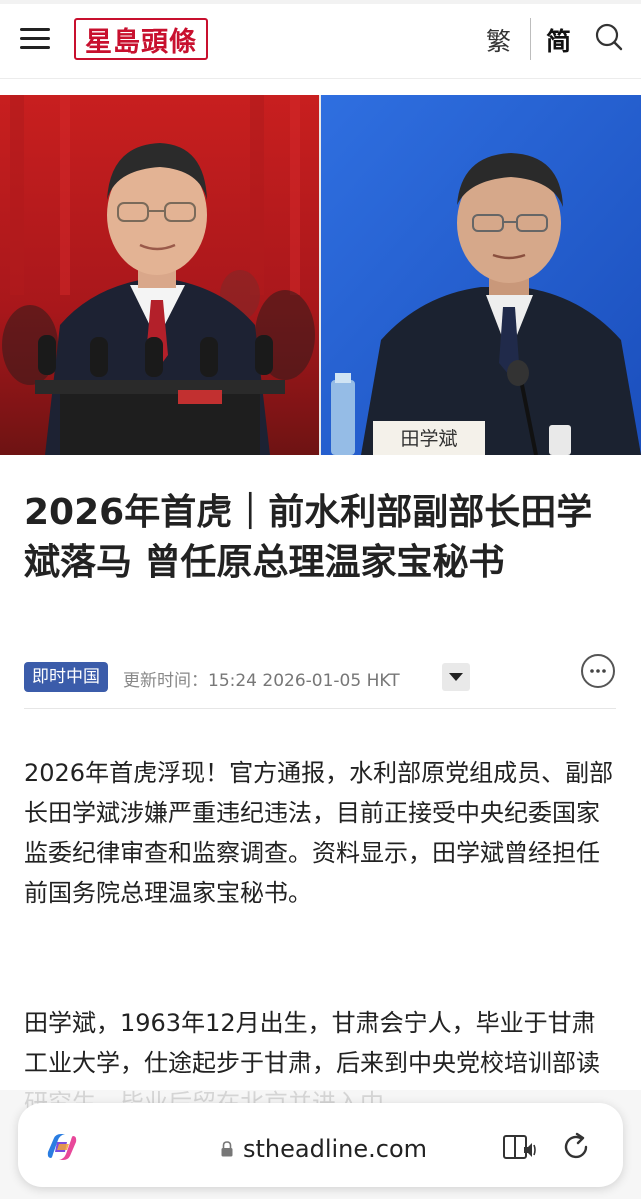  Describe the element at coordinates (66, 677) in the screenshot. I see `category-badge: 即时中国` at that location.